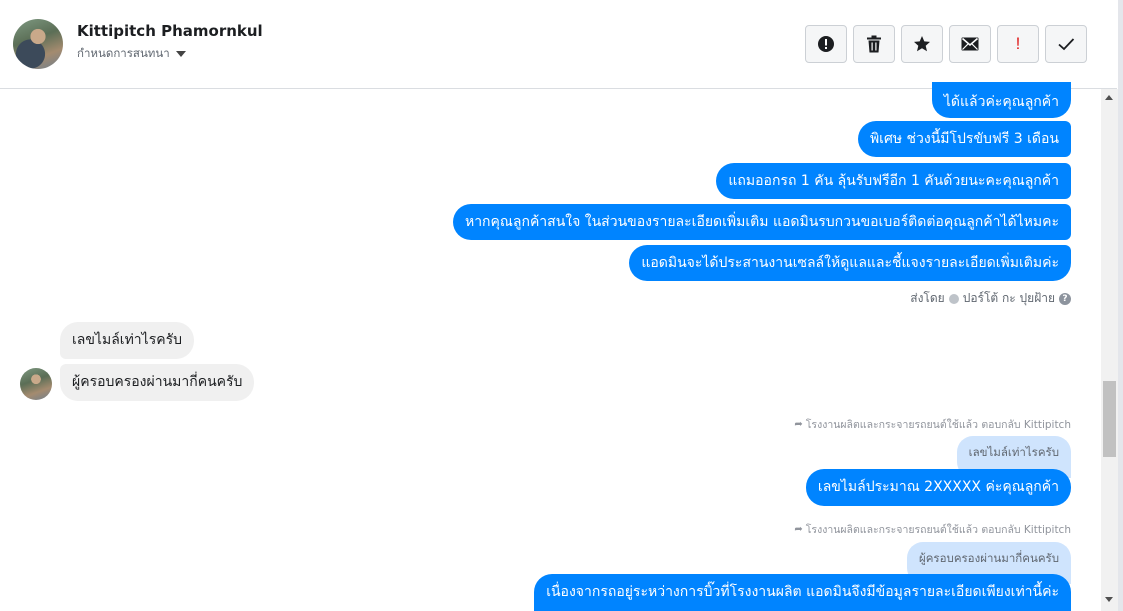  I want to click on incoming-message: ผู้ครอบครองผ่านมากี่คนครับ, so click(157, 382).